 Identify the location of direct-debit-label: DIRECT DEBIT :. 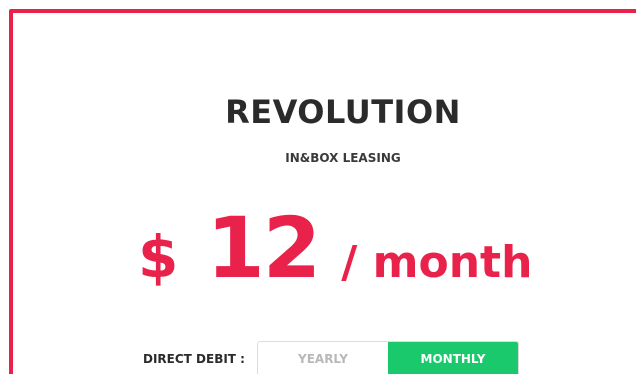
(194, 359).